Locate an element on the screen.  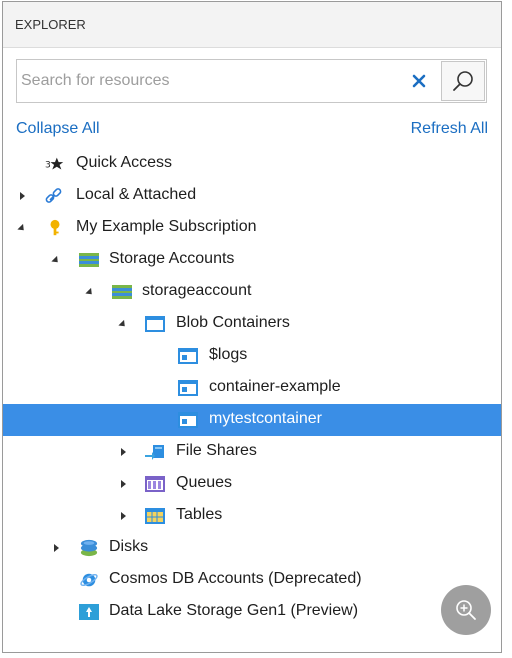
refresh-all-link: Refresh All is located at coordinates (449, 129).